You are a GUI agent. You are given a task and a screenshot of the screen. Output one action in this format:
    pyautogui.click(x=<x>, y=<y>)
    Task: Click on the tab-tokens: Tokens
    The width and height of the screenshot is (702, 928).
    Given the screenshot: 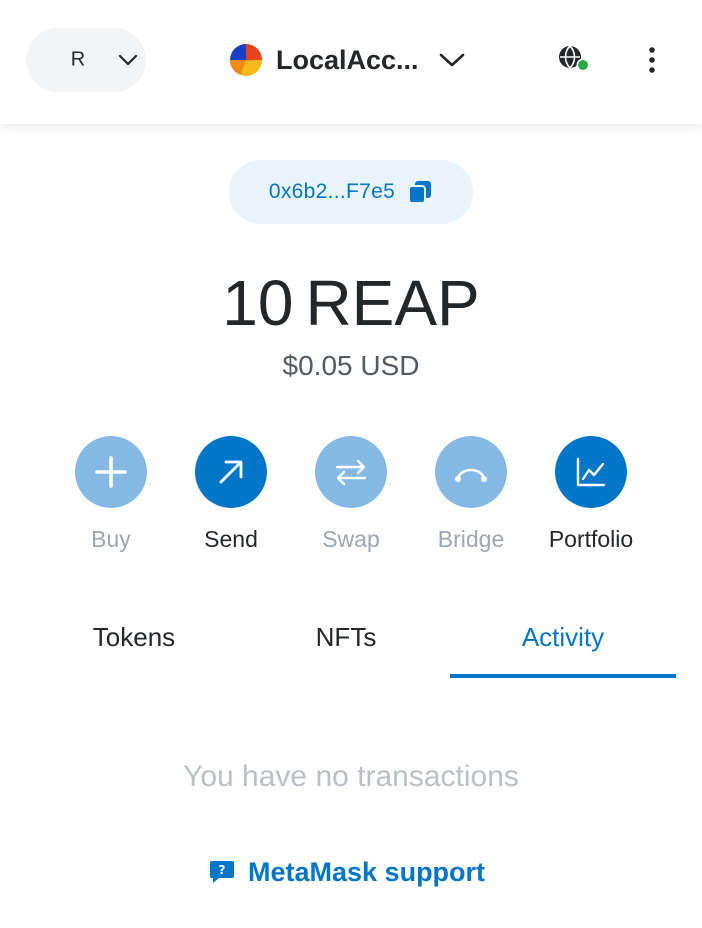 What is the action you would take?
    pyautogui.click(x=134, y=643)
    